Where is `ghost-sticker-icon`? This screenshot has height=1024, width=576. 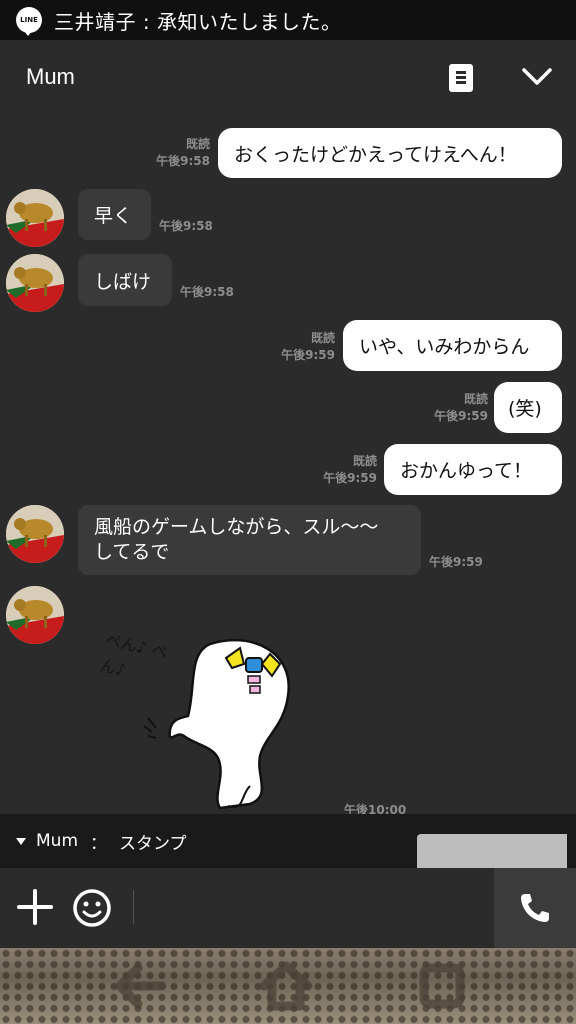
ghost-sticker-icon is located at coordinates (216, 724).